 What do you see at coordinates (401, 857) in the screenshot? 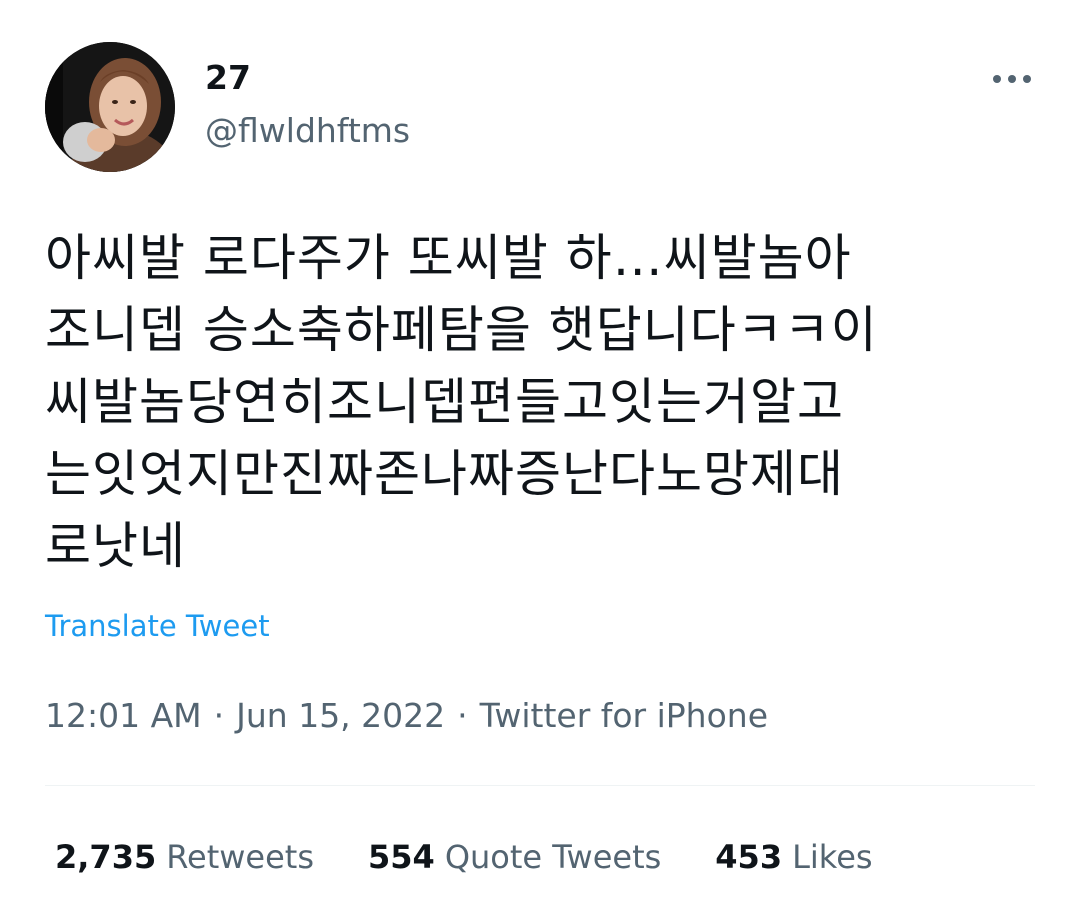
I see `quote-tweets-count: 554` at bounding box center [401, 857].